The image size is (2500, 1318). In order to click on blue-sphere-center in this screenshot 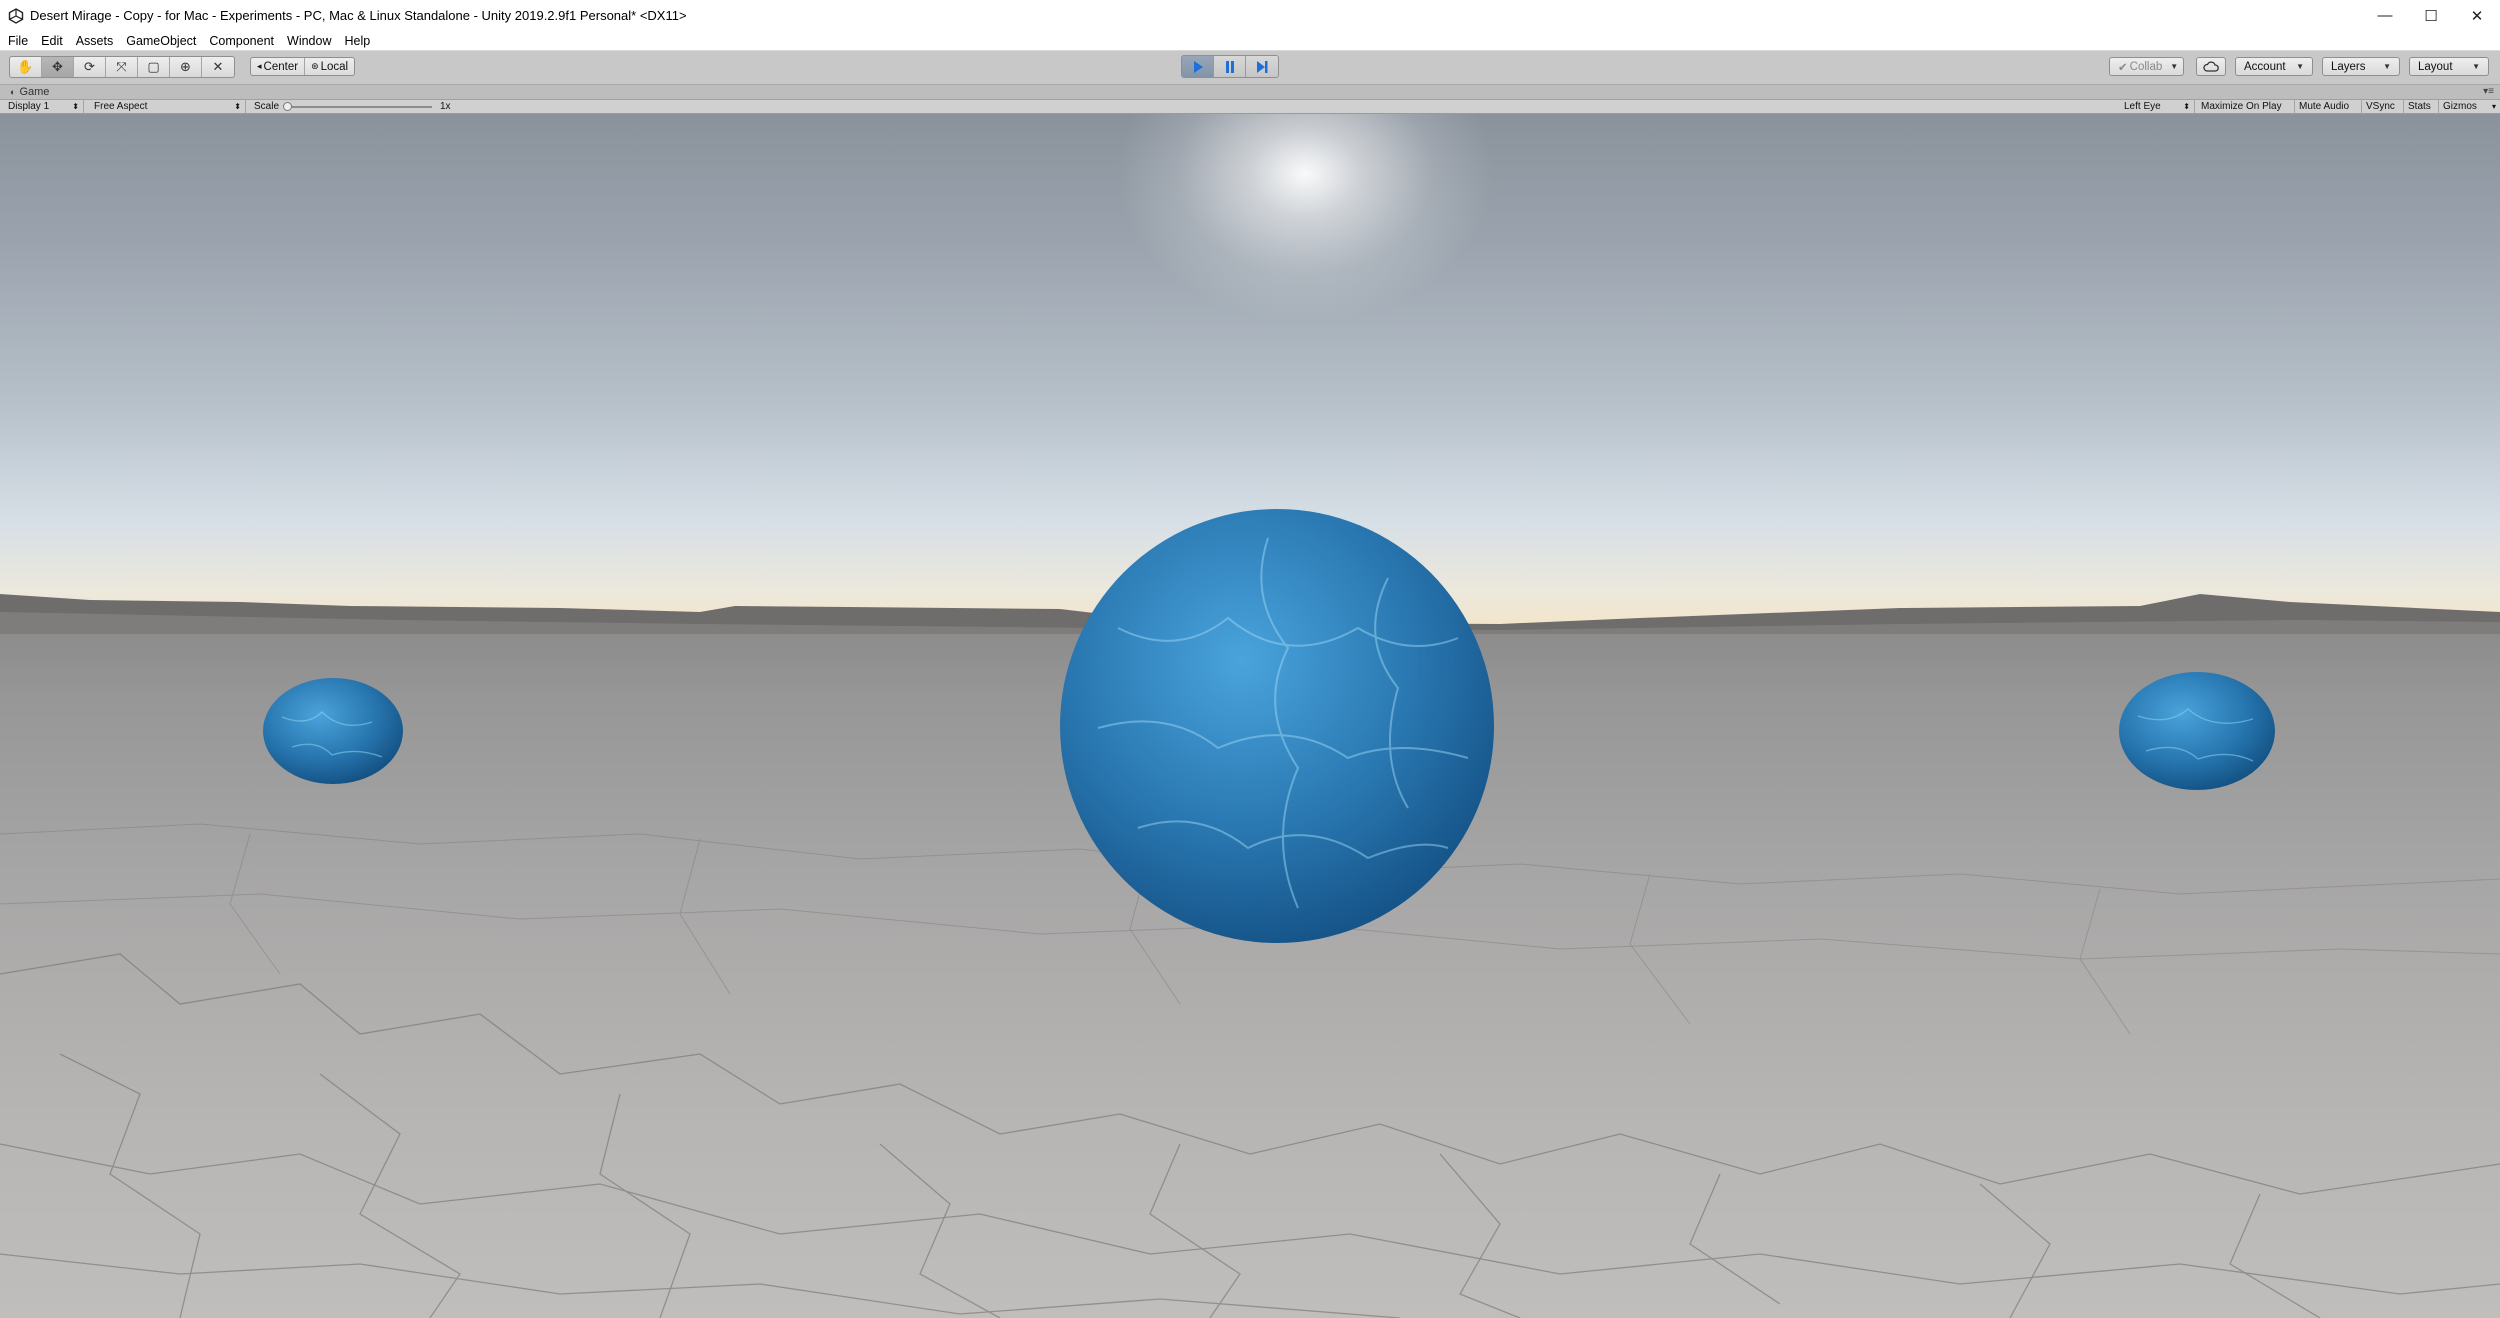, I will do `click(1277, 726)`.